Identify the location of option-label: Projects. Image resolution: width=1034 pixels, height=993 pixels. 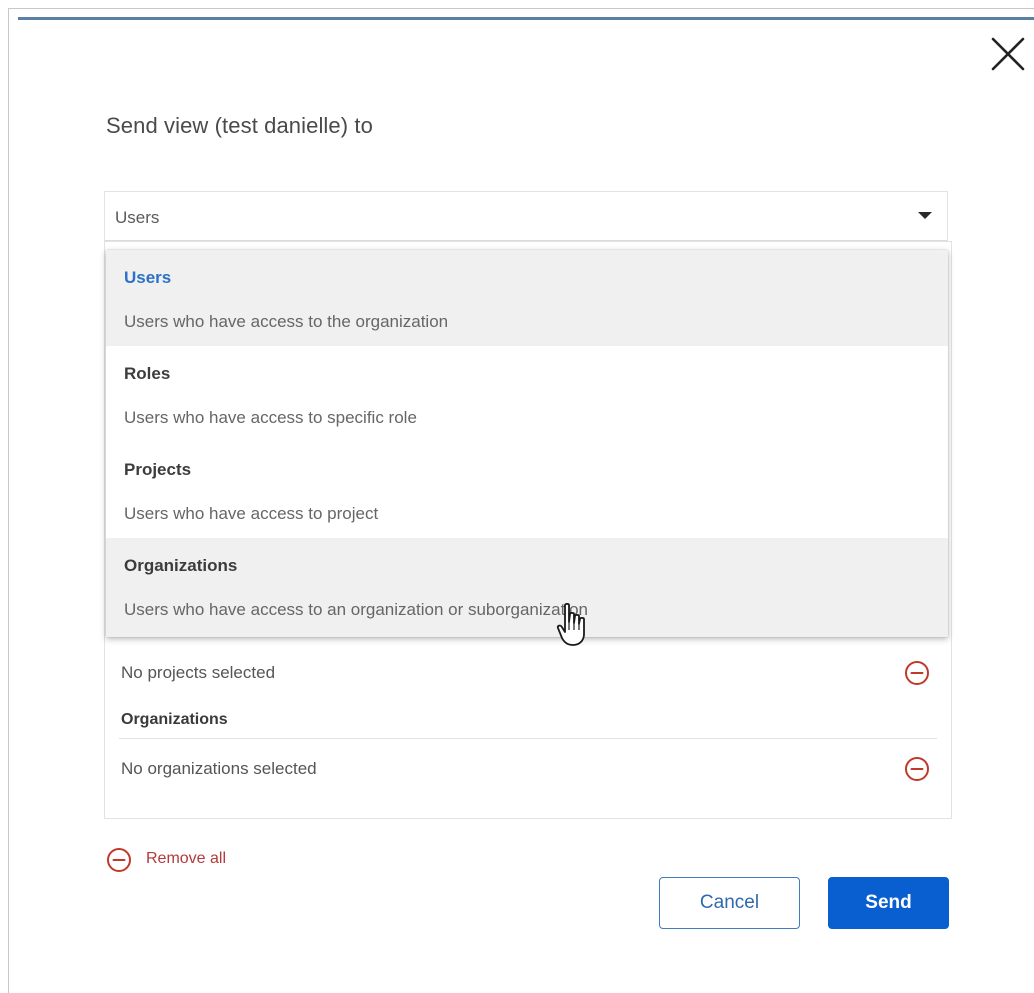
(158, 469).